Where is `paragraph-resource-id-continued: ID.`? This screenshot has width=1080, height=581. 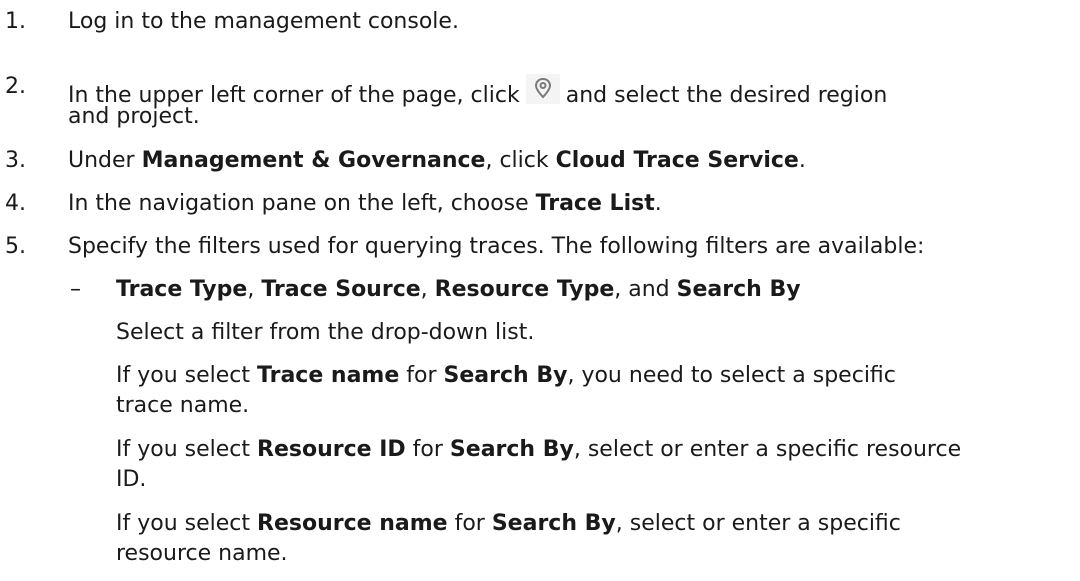 paragraph-resource-id-continued: ID. is located at coordinates (131, 479).